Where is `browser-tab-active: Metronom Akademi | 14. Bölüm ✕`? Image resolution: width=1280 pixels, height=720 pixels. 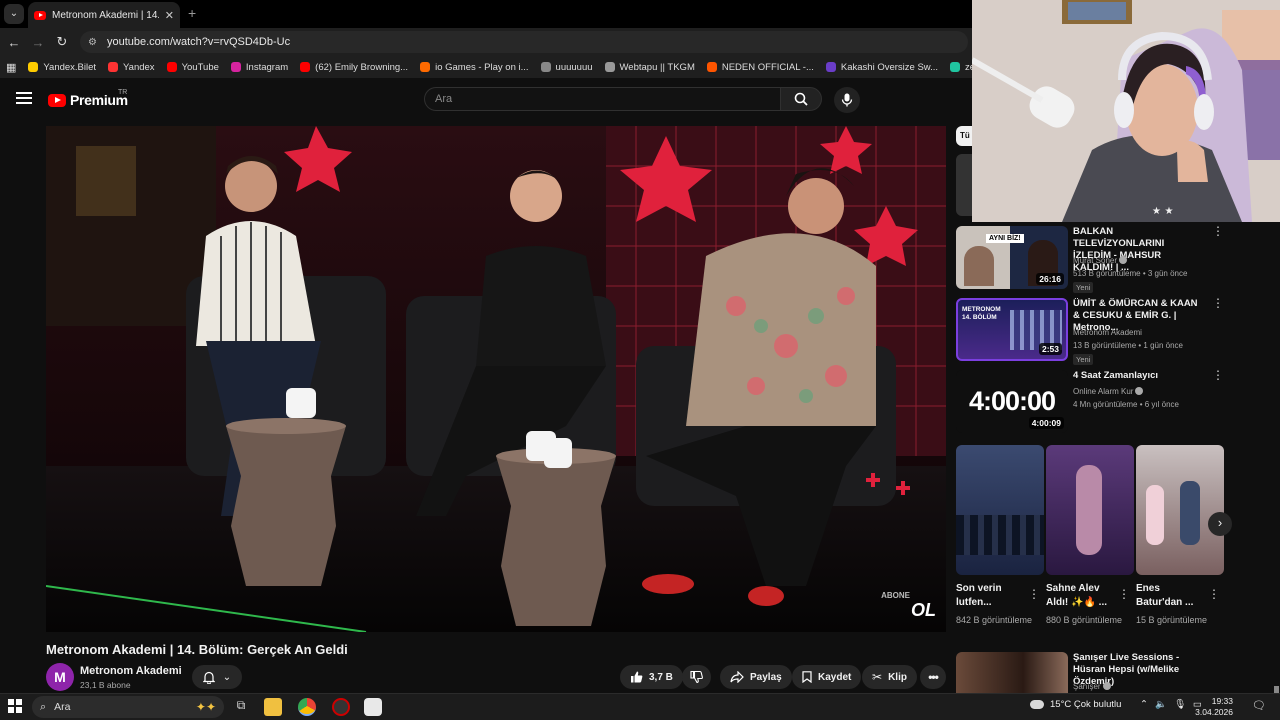
browser-tab-active: Metronom Akademi | 14. Bölüm ✕ is located at coordinates (104, 15).